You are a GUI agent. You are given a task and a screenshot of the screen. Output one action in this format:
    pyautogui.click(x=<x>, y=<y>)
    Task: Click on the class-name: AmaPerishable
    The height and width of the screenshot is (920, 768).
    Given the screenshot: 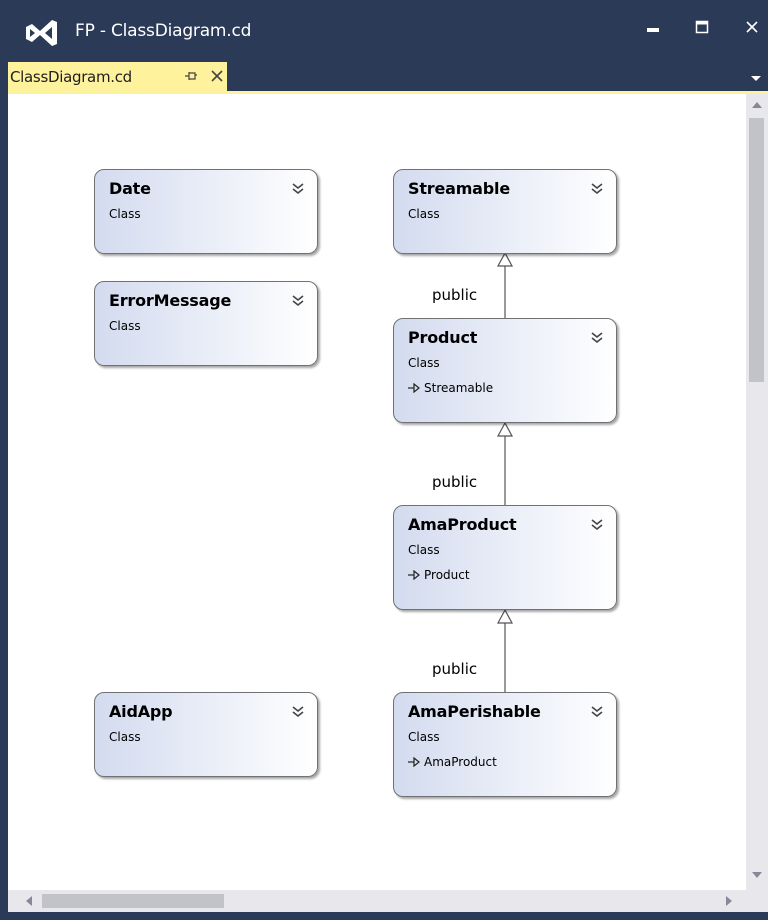 What is the action you would take?
    pyautogui.click(x=474, y=711)
    